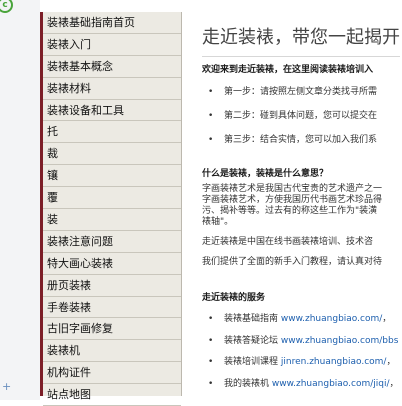  Describe the element at coordinates (112, 45) in the screenshot. I see `sidebar-item-intro: 装裱入门` at that location.